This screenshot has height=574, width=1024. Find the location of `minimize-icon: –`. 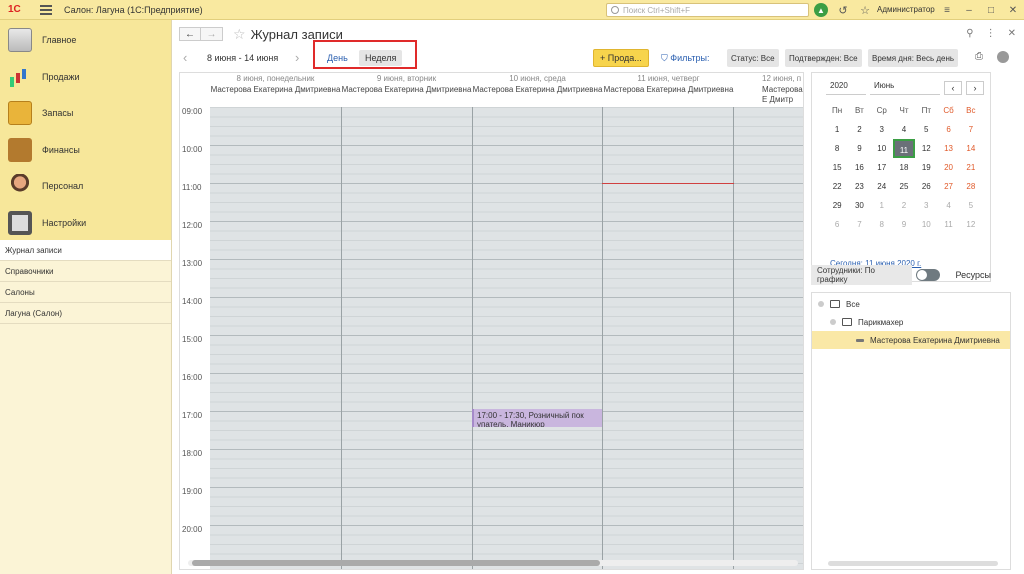

minimize-icon: – is located at coordinates (969, 10).